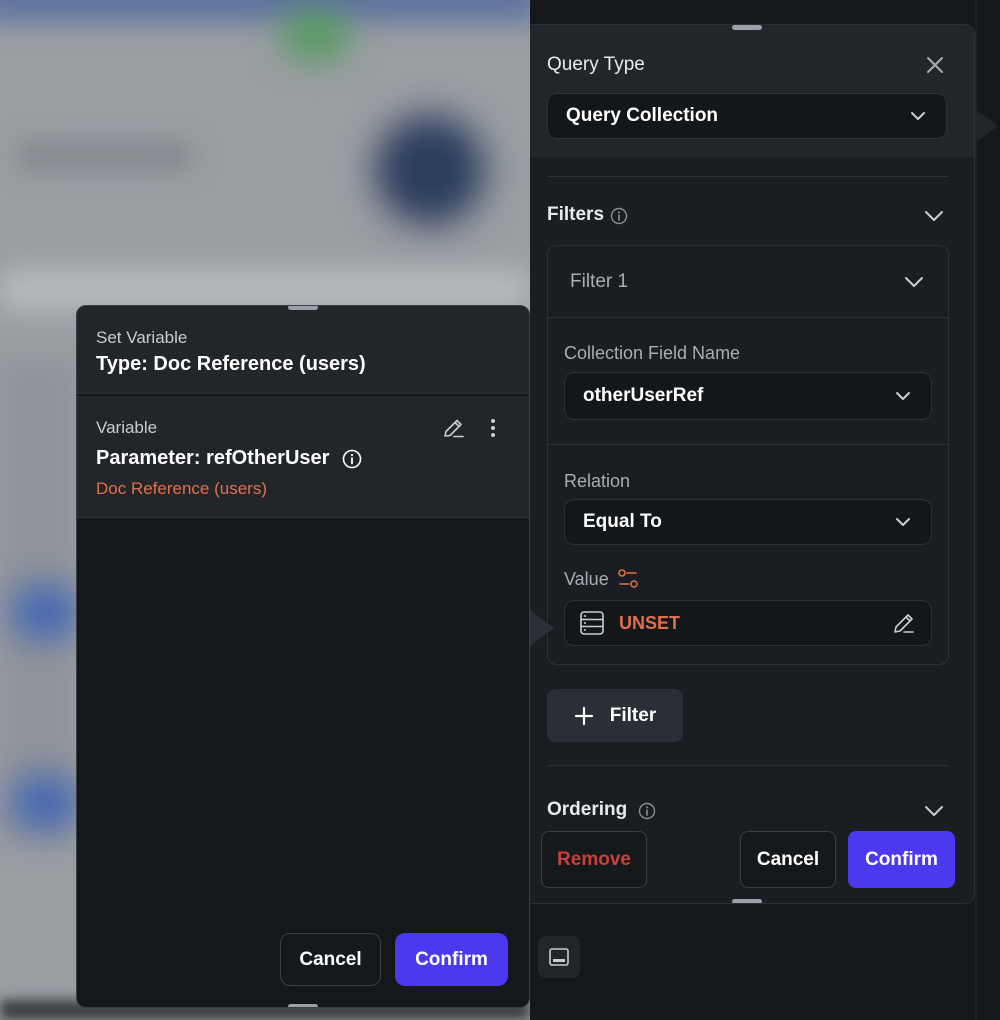 This screenshot has width=1000, height=1020. What do you see at coordinates (586, 579) in the screenshot?
I see `value-label: Value` at bounding box center [586, 579].